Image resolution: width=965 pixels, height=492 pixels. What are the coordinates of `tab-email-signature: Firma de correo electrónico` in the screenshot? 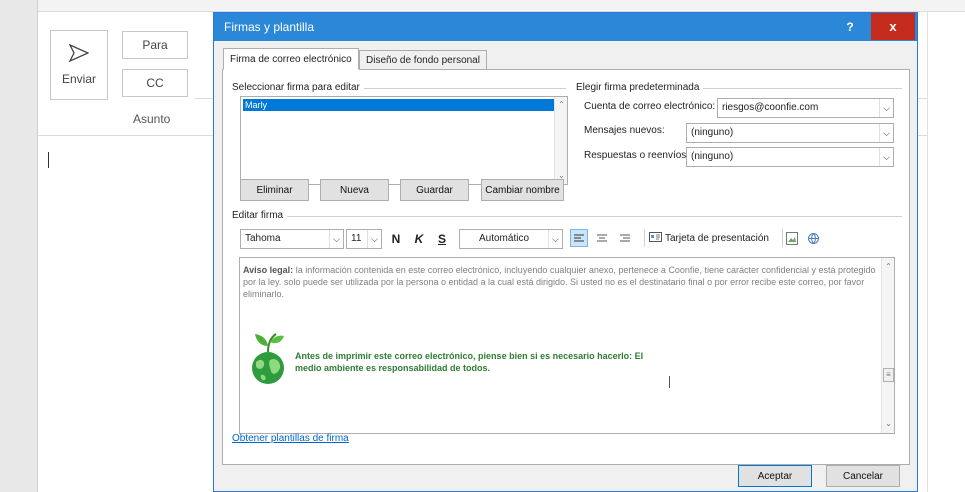 It's located at (291, 59).